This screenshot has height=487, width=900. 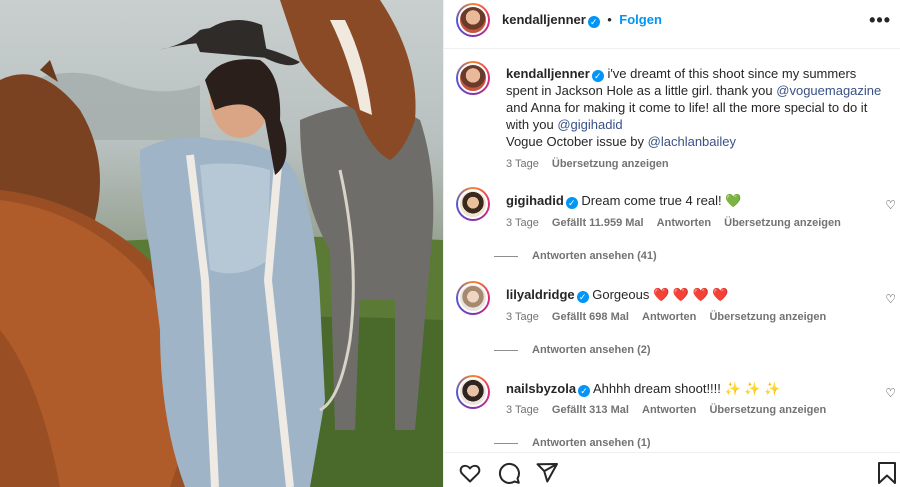 I want to click on comment-icon, so click(x=509, y=473).